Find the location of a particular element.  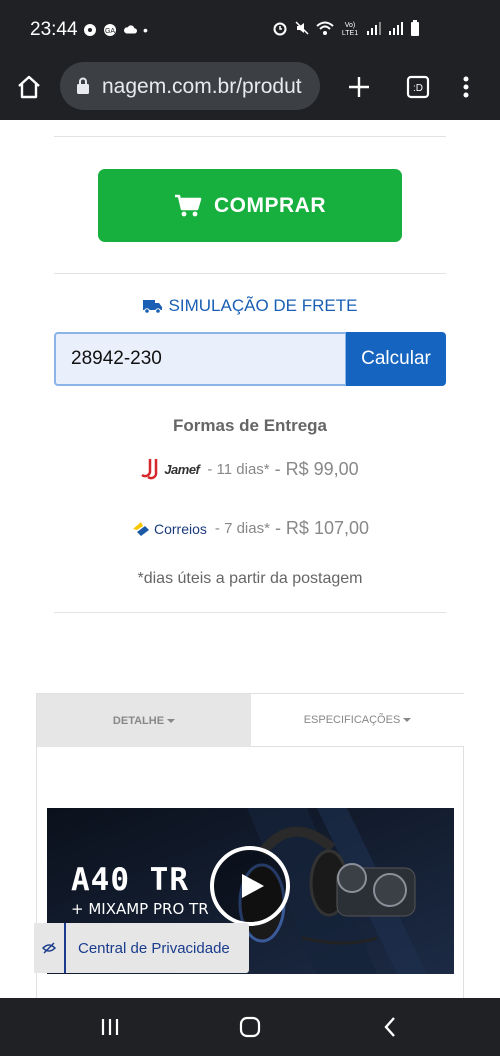

tab-label: ESPECIFICAÇÕES is located at coordinates (352, 720).